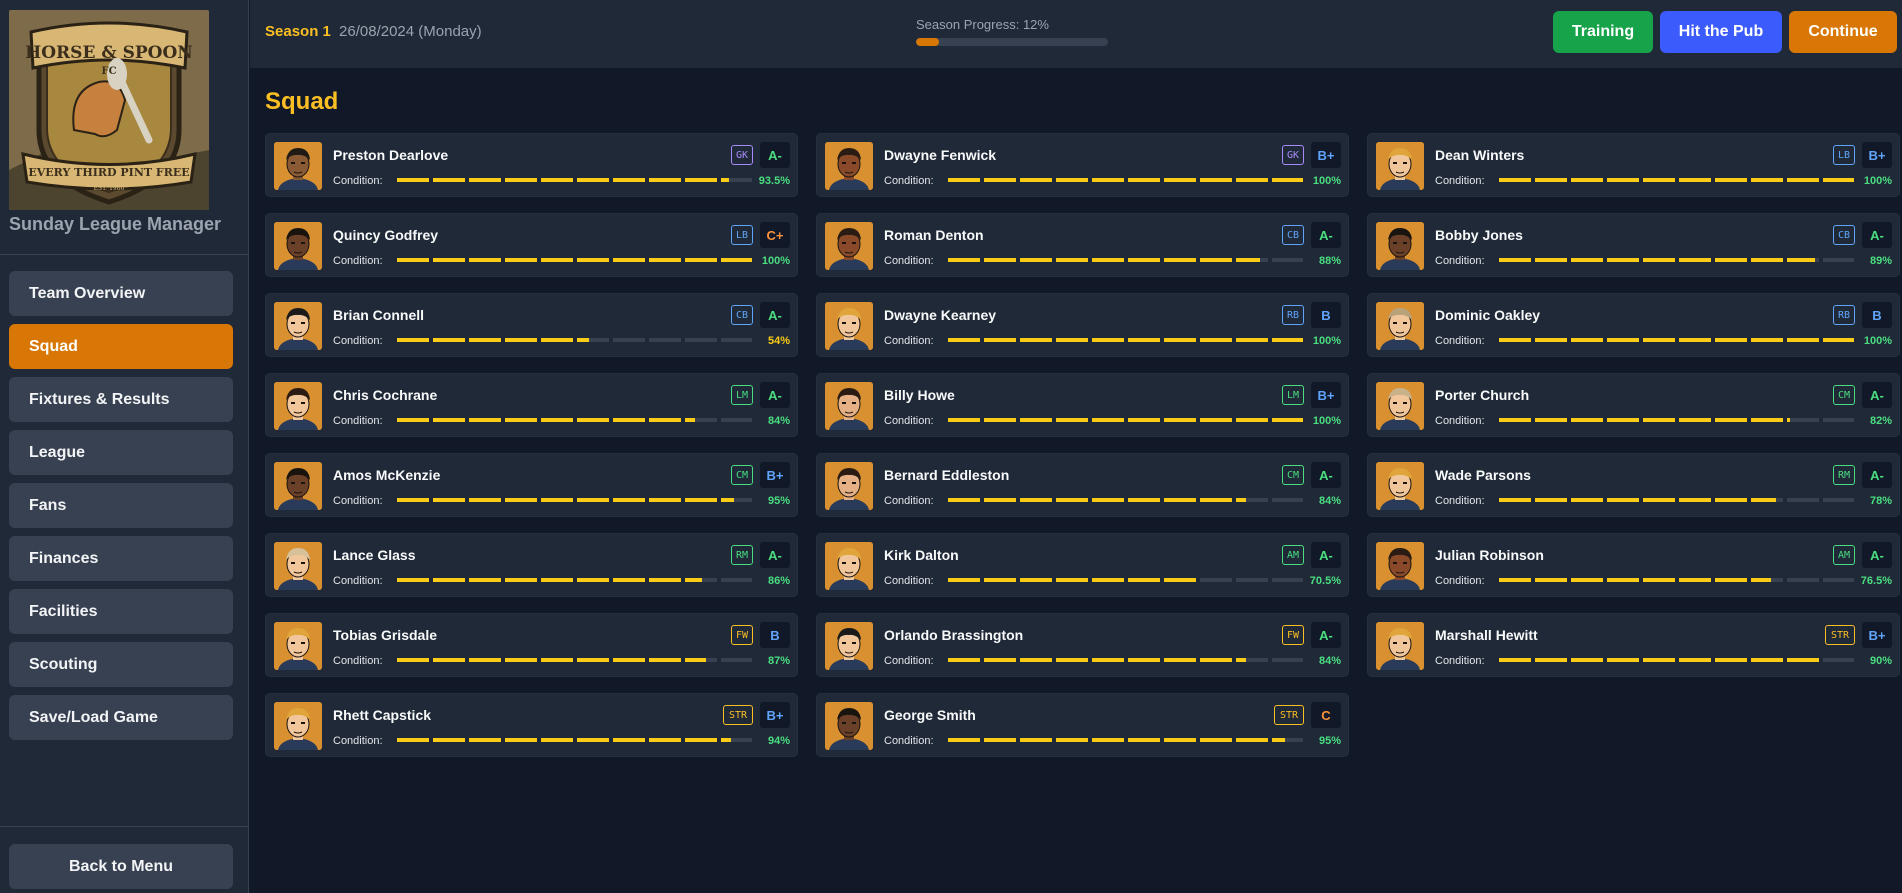 The height and width of the screenshot is (893, 1902). Describe the element at coordinates (947, 475) in the screenshot. I see `player-name: Bernard Eddleston` at that location.